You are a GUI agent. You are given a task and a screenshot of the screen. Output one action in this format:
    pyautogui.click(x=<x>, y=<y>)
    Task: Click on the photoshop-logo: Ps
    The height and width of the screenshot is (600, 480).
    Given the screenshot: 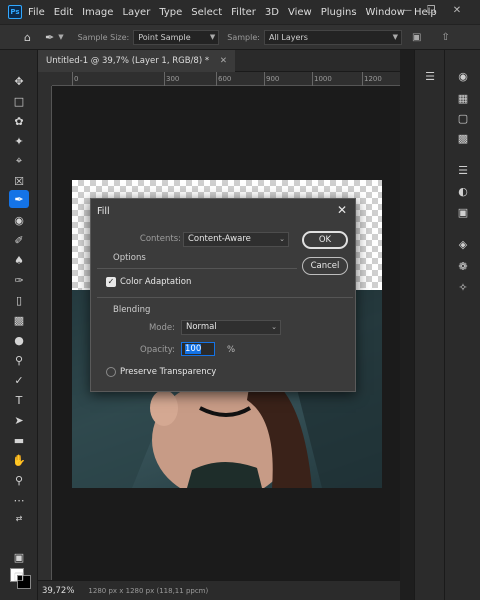 What is the action you would take?
    pyautogui.click(x=15, y=12)
    